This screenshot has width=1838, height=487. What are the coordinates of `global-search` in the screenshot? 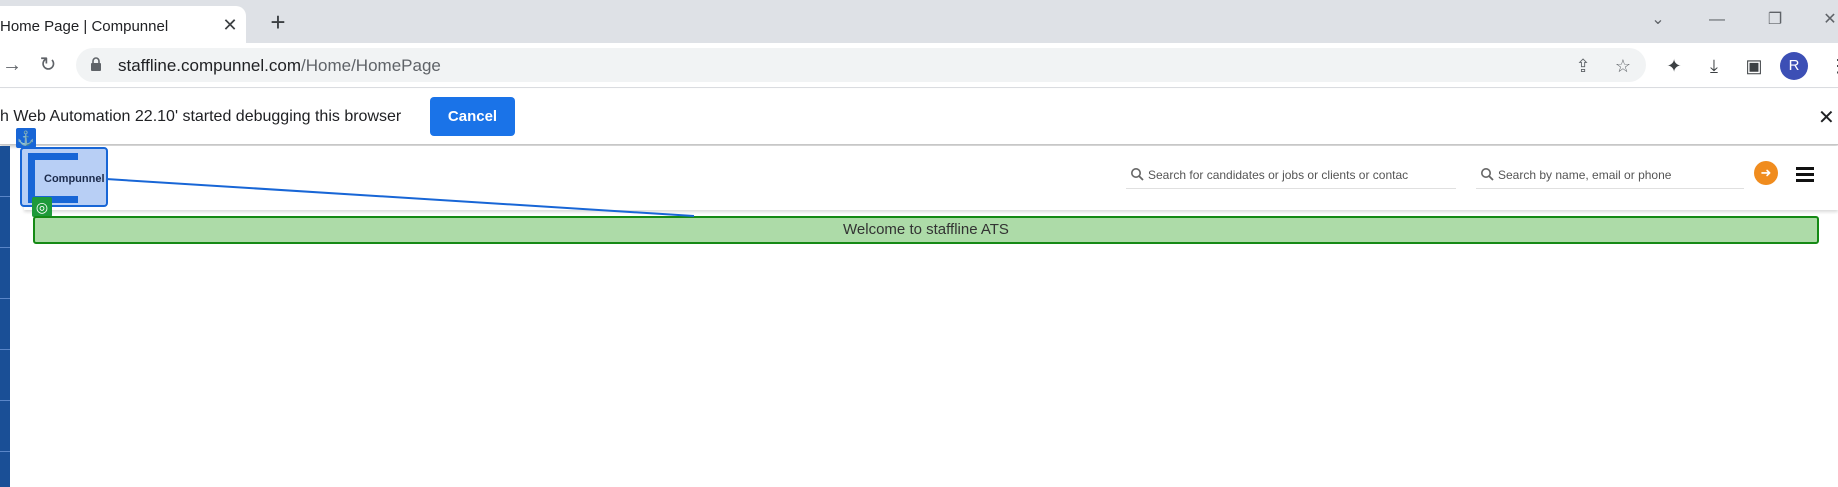 It's located at (1291, 176).